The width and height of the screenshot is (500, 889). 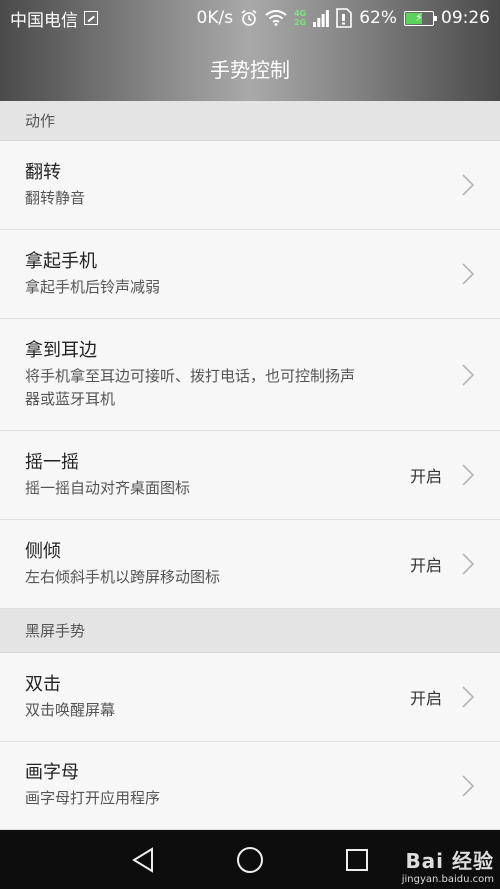 What do you see at coordinates (250, 786) in the screenshot?
I see `setting-row-draw-letter: 画字母 画字母打开应用程序` at bounding box center [250, 786].